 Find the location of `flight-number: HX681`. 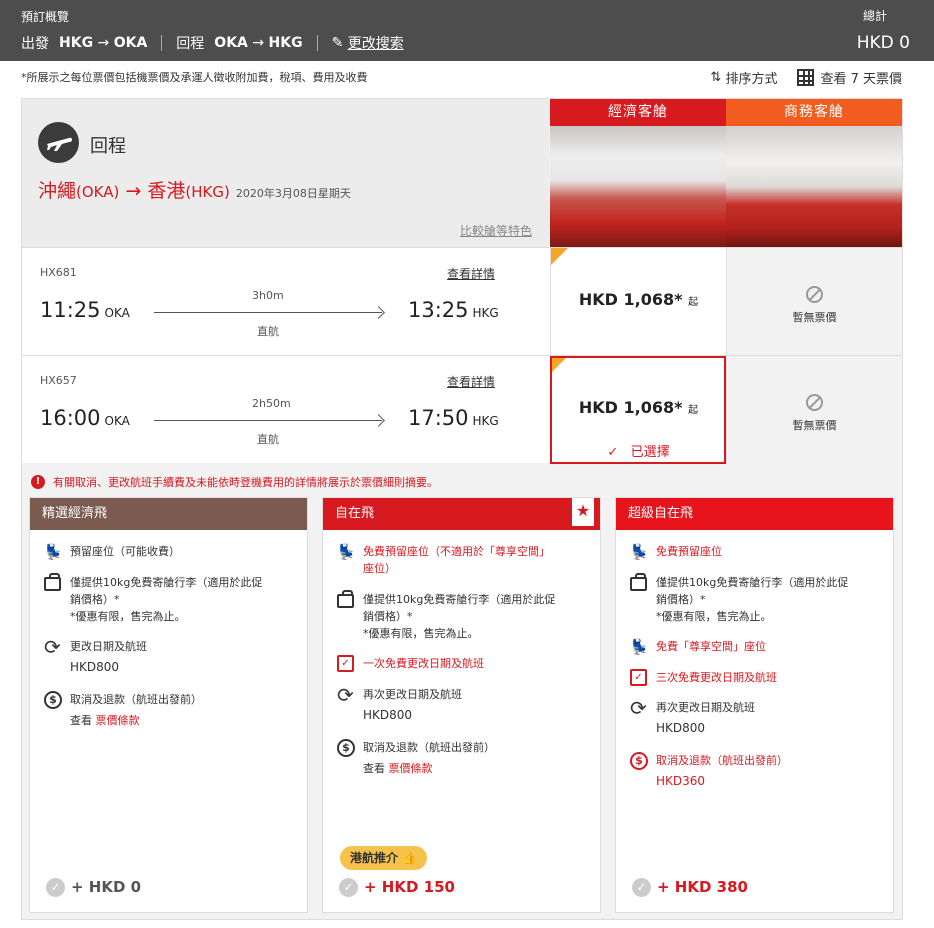

flight-number: HX681 is located at coordinates (58, 272).